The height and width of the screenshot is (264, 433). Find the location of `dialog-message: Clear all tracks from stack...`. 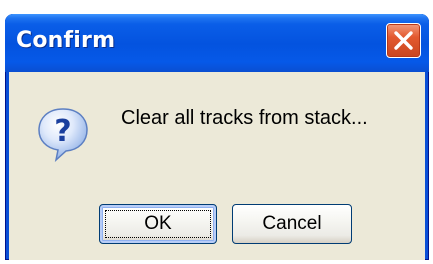

dialog-message: Clear all tracks from stack... is located at coordinates (244, 118).